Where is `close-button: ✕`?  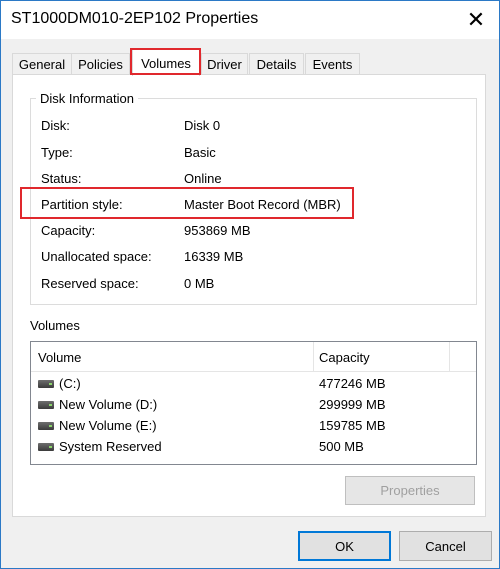
close-button: ✕ is located at coordinates (476, 20).